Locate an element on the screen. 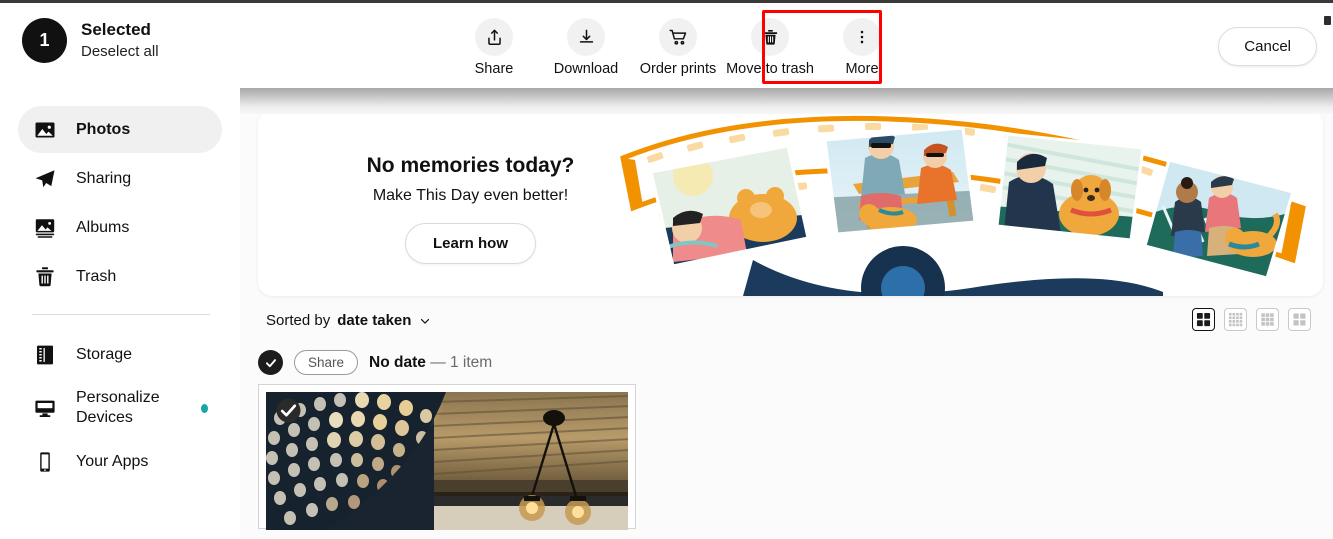 The height and width of the screenshot is (539, 1333). photo-tile is located at coordinates (447, 457).